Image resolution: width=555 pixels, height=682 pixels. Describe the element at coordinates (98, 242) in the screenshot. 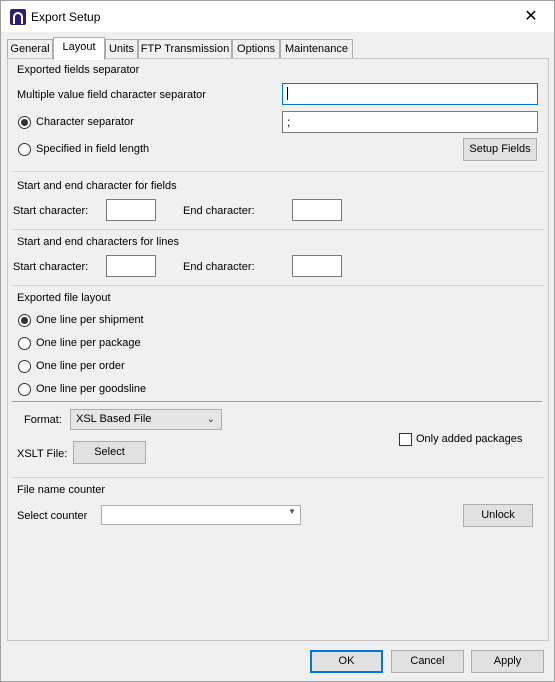

I see `lines-group-title: Start and end characters for lines` at that location.